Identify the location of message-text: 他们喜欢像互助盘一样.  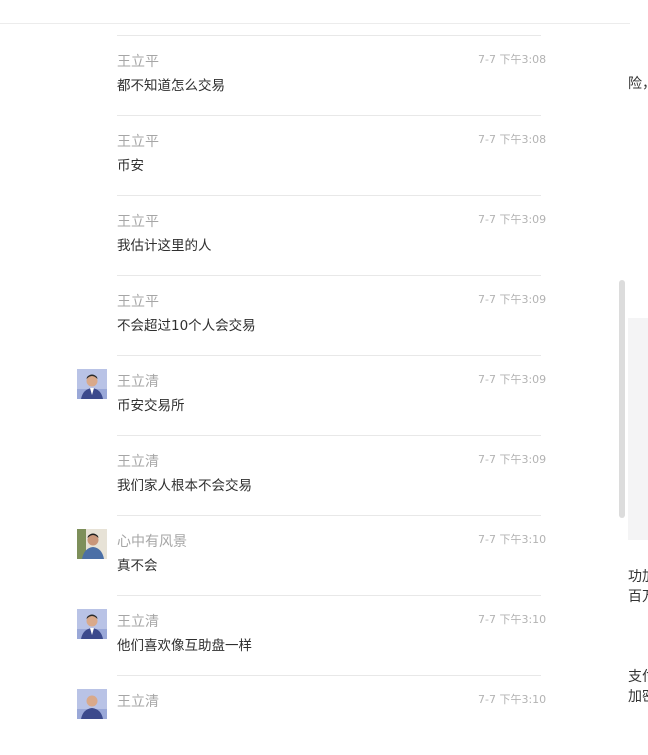
(184, 646).